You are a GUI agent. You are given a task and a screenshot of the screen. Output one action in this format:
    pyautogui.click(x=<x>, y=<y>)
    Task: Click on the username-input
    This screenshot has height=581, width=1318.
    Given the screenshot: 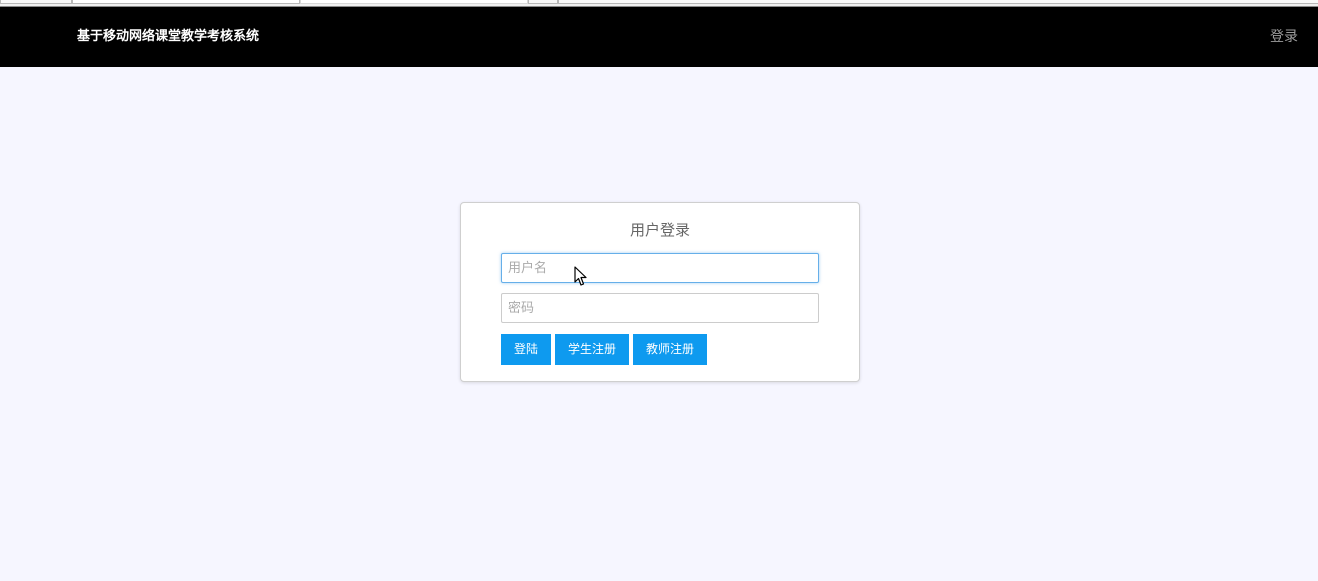 What is the action you would take?
    pyautogui.click(x=660, y=268)
    